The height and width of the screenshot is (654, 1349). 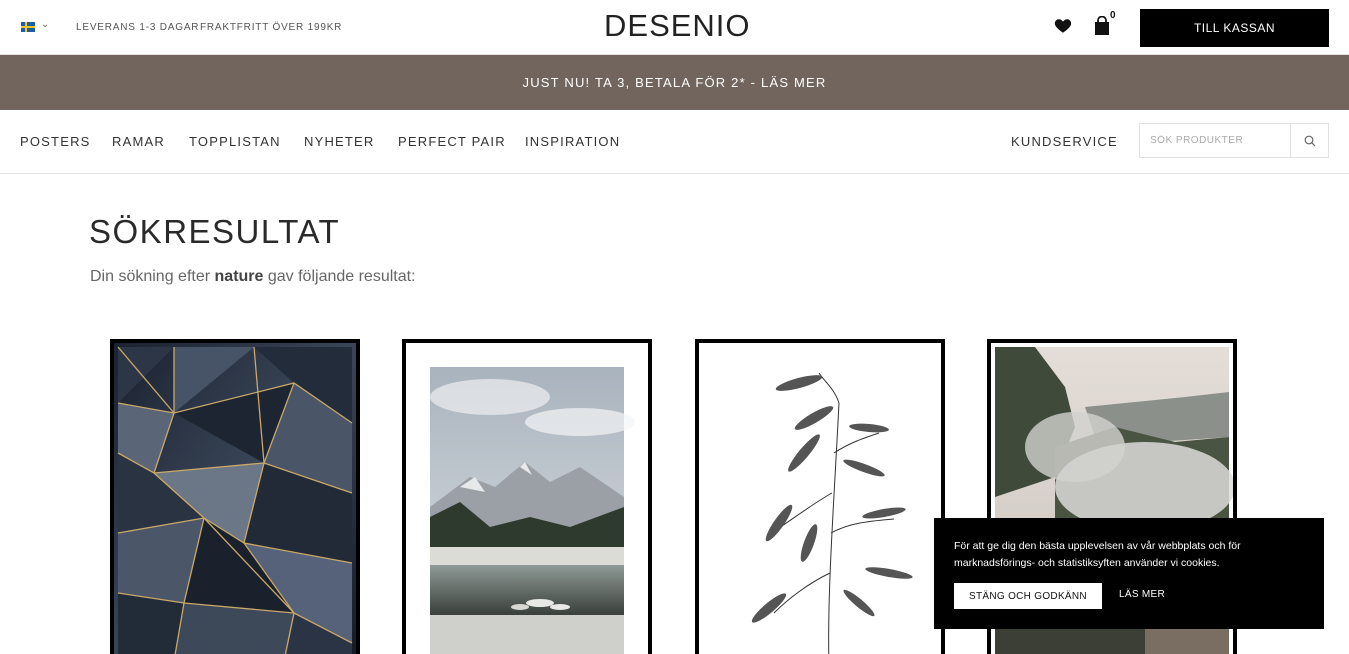 I want to click on nav-item-perfect-pair: PERFECT PAIR, so click(x=452, y=141).